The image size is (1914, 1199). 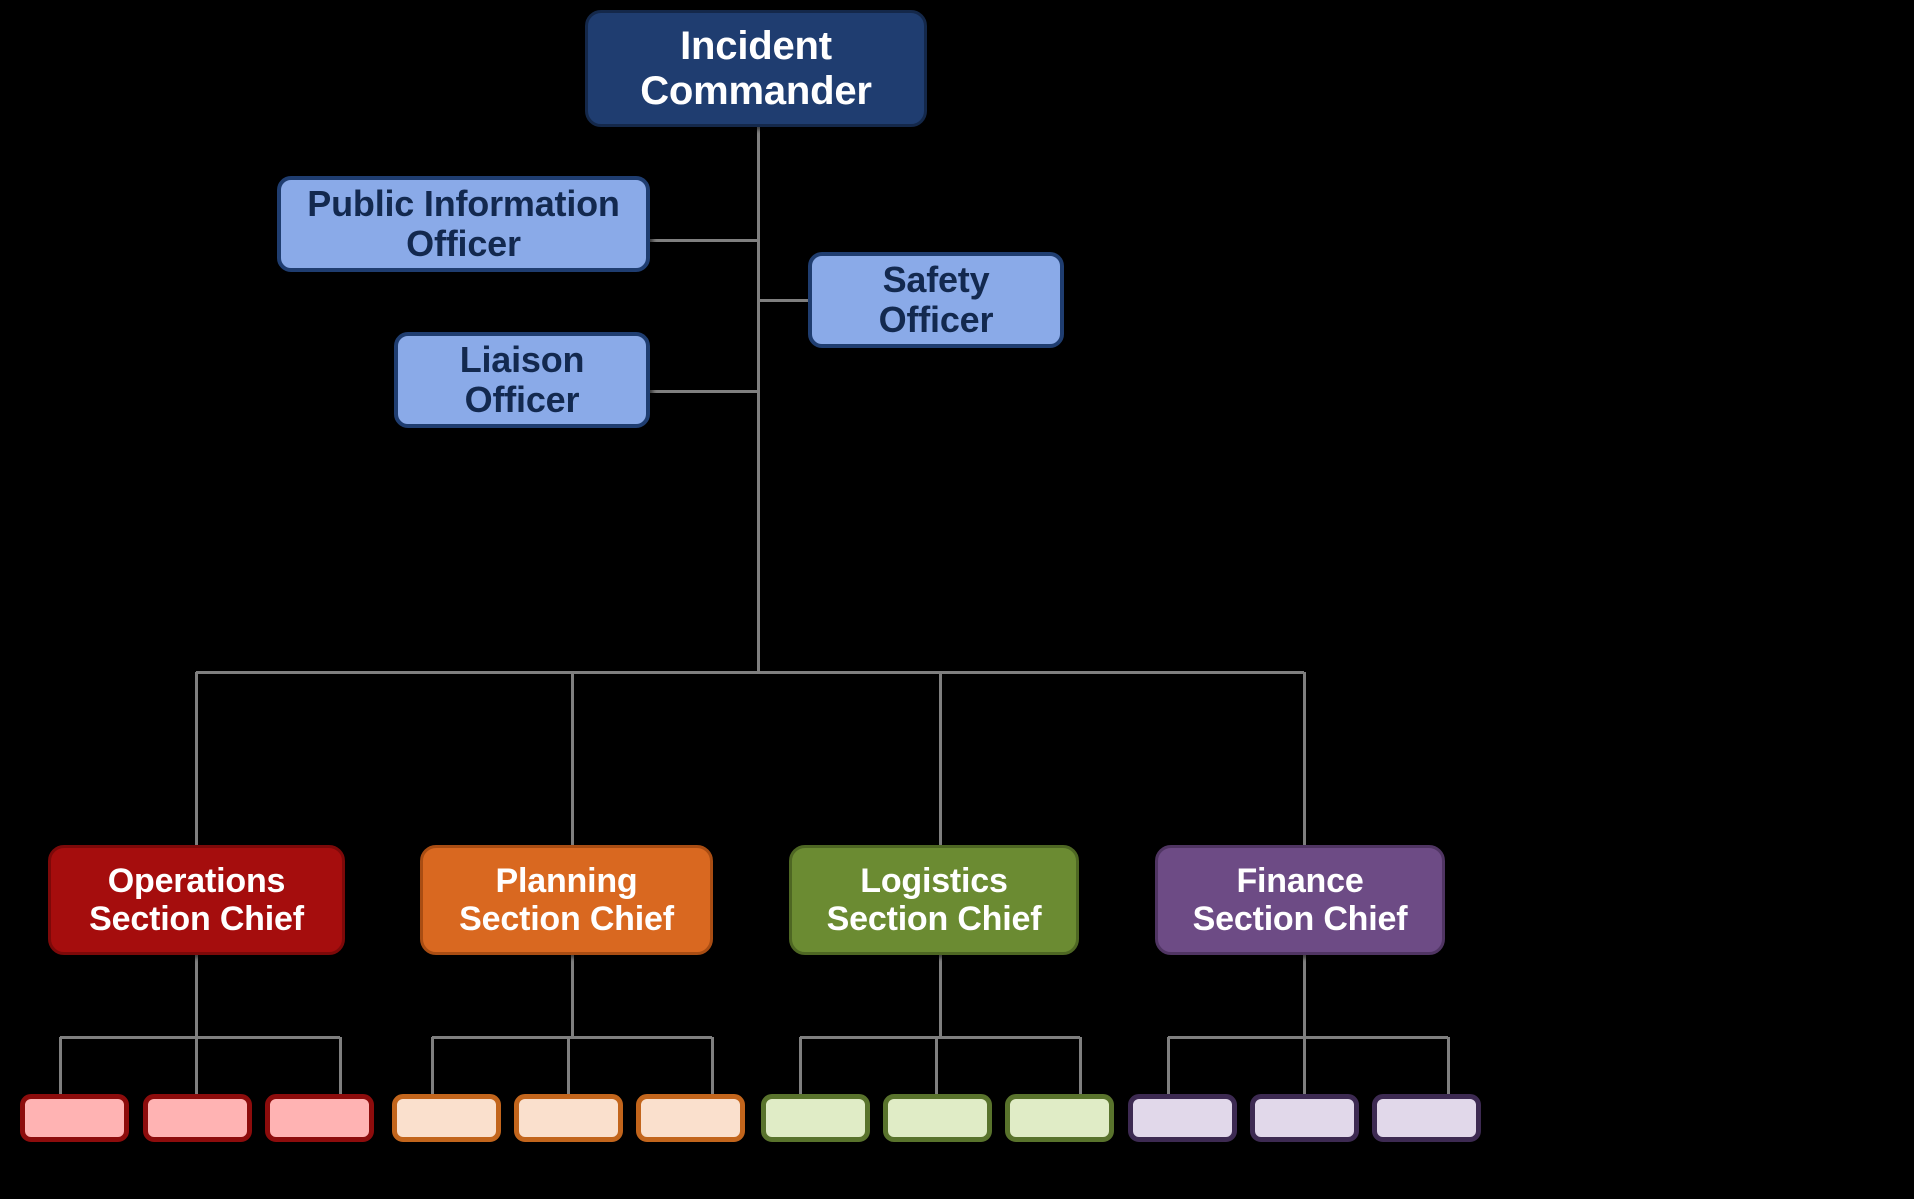 I want to click on planning-section-chief-node: Planning Section Chief, so click(x=566, y=900).